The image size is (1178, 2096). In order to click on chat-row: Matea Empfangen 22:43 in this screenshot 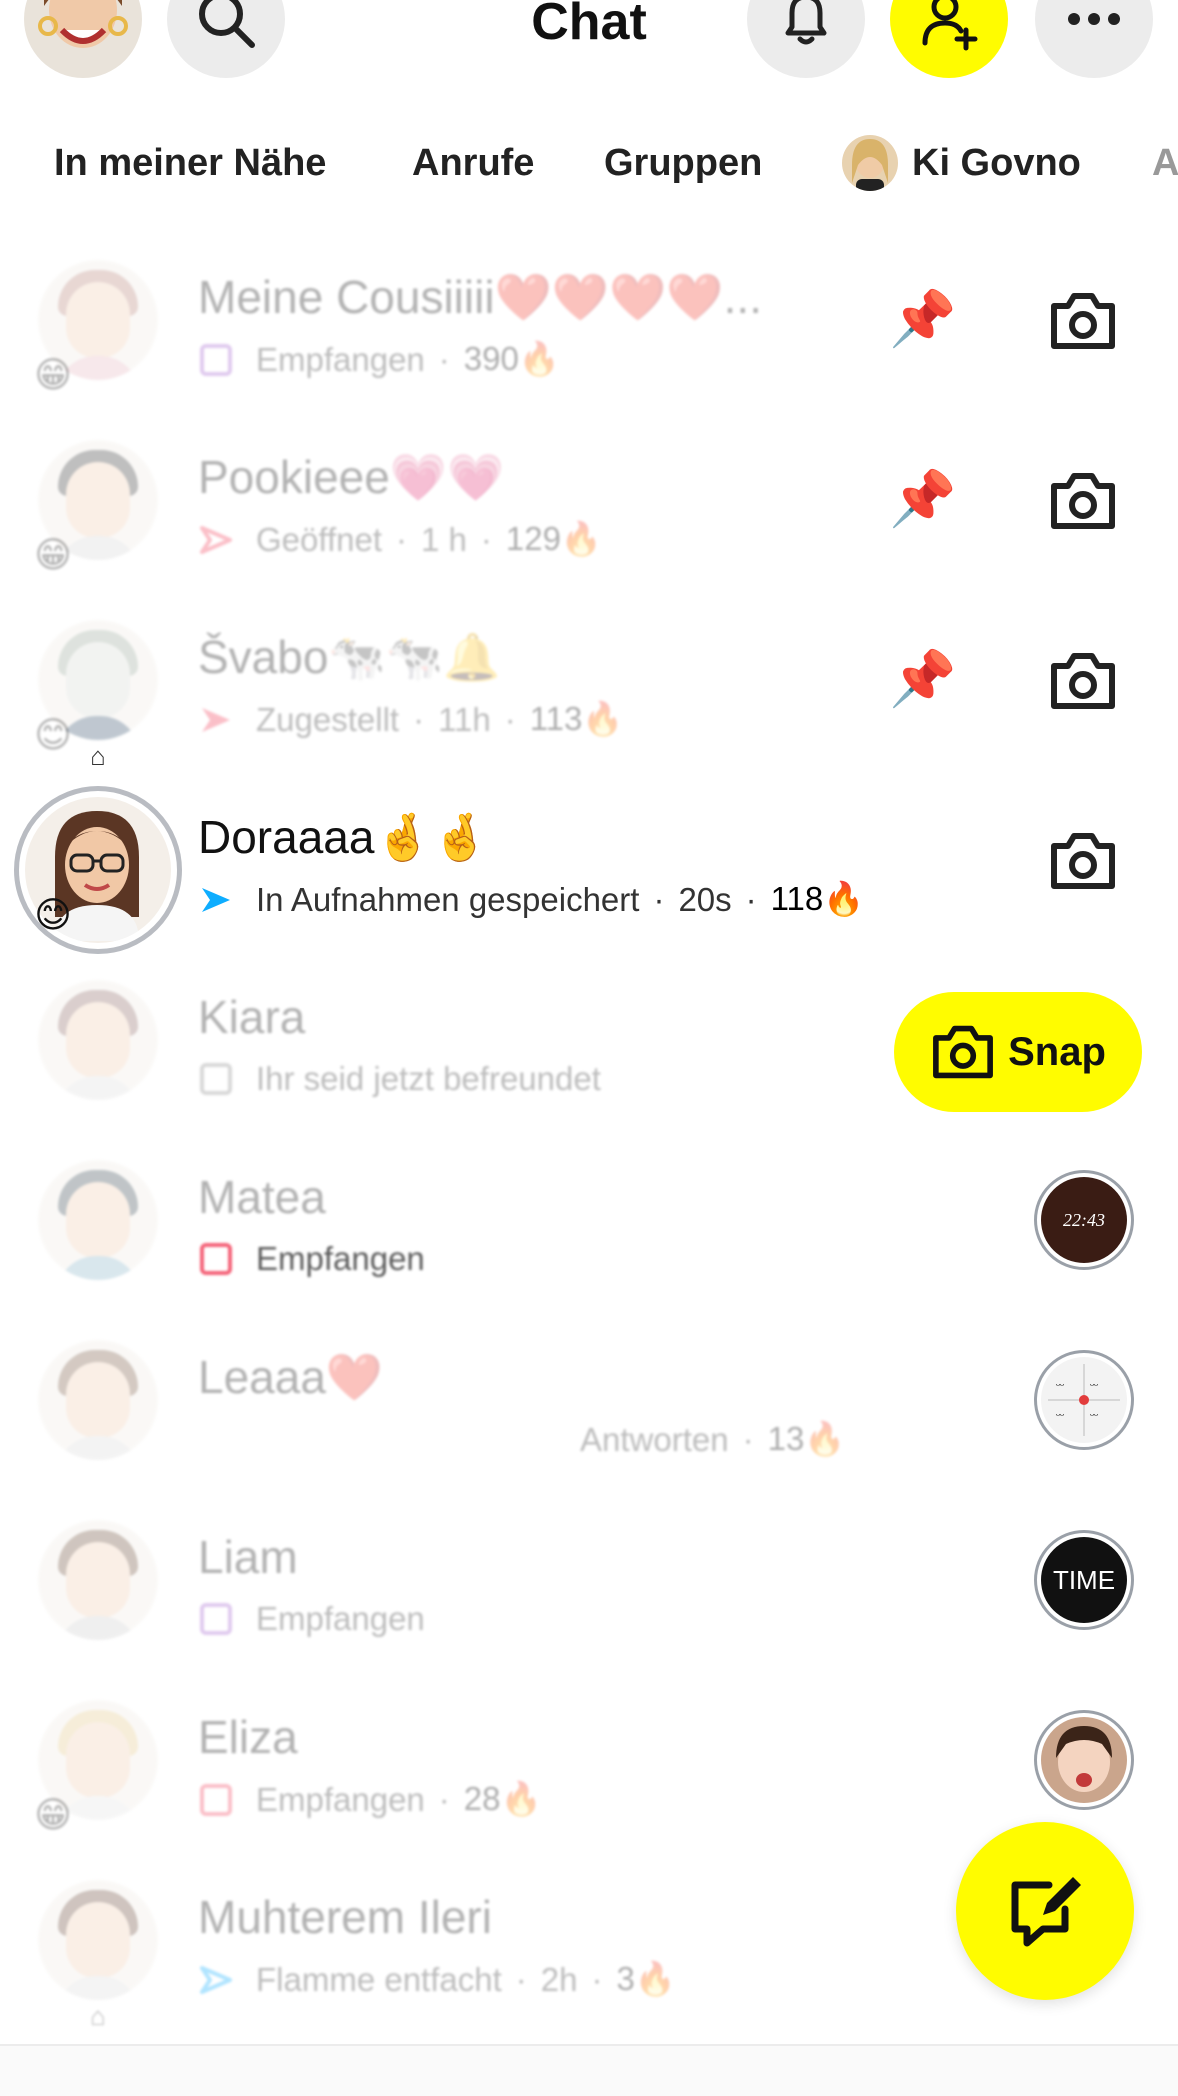, I will do `click(589, 1230)`.